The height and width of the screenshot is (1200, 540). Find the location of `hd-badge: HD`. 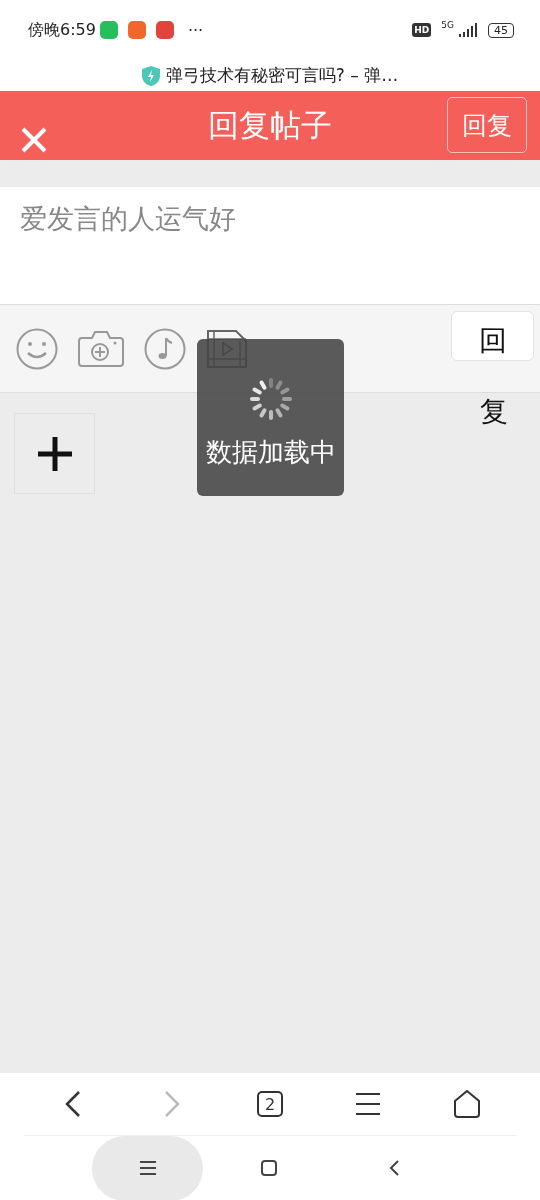

hd-badge: HD is located at coordinates (422, 30).